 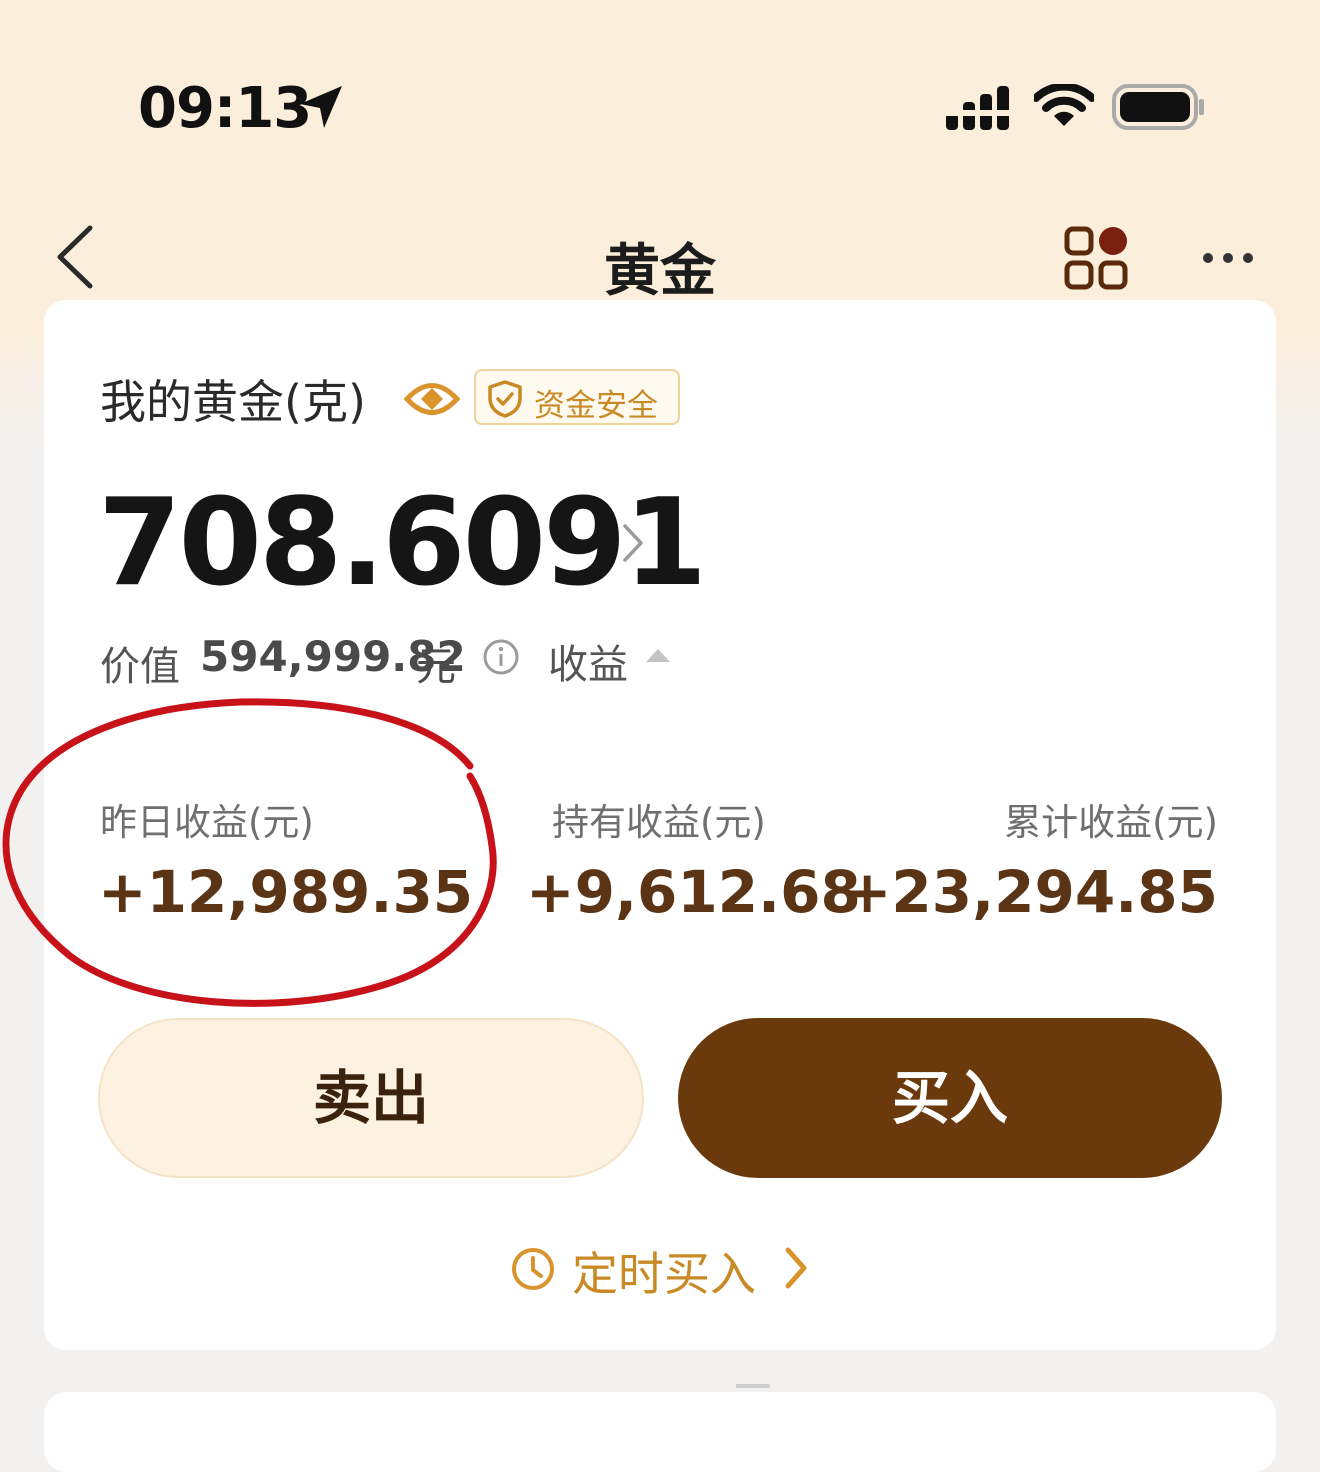 What do you see at coordinates (753, 1386) in the screenshot?
I see `home-indicator` at bounding box center [753, 1386].